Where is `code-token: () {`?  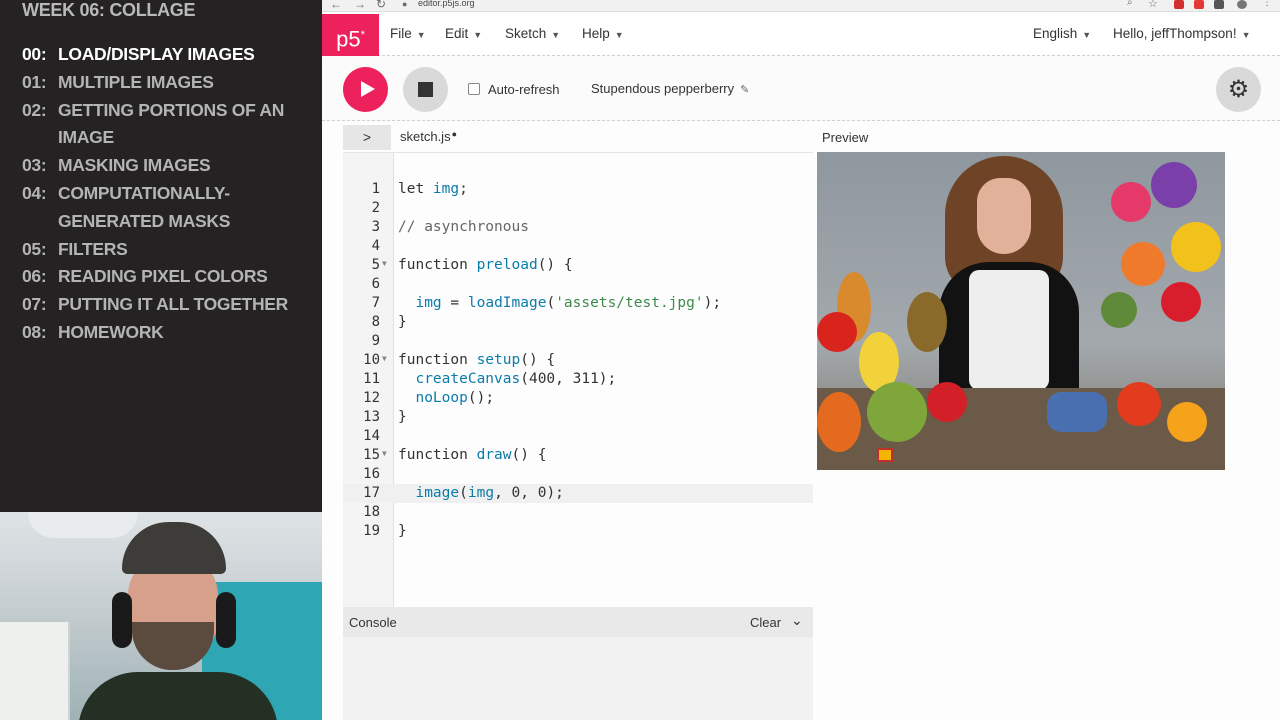
code-token: () { is located at coordinates (529, 455).